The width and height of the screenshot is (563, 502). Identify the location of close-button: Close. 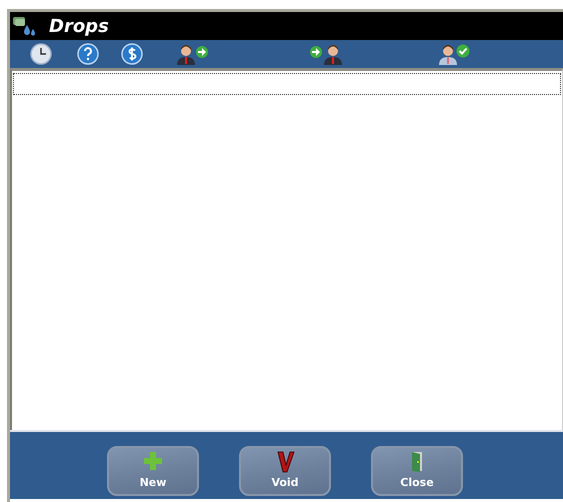
(417, 471).